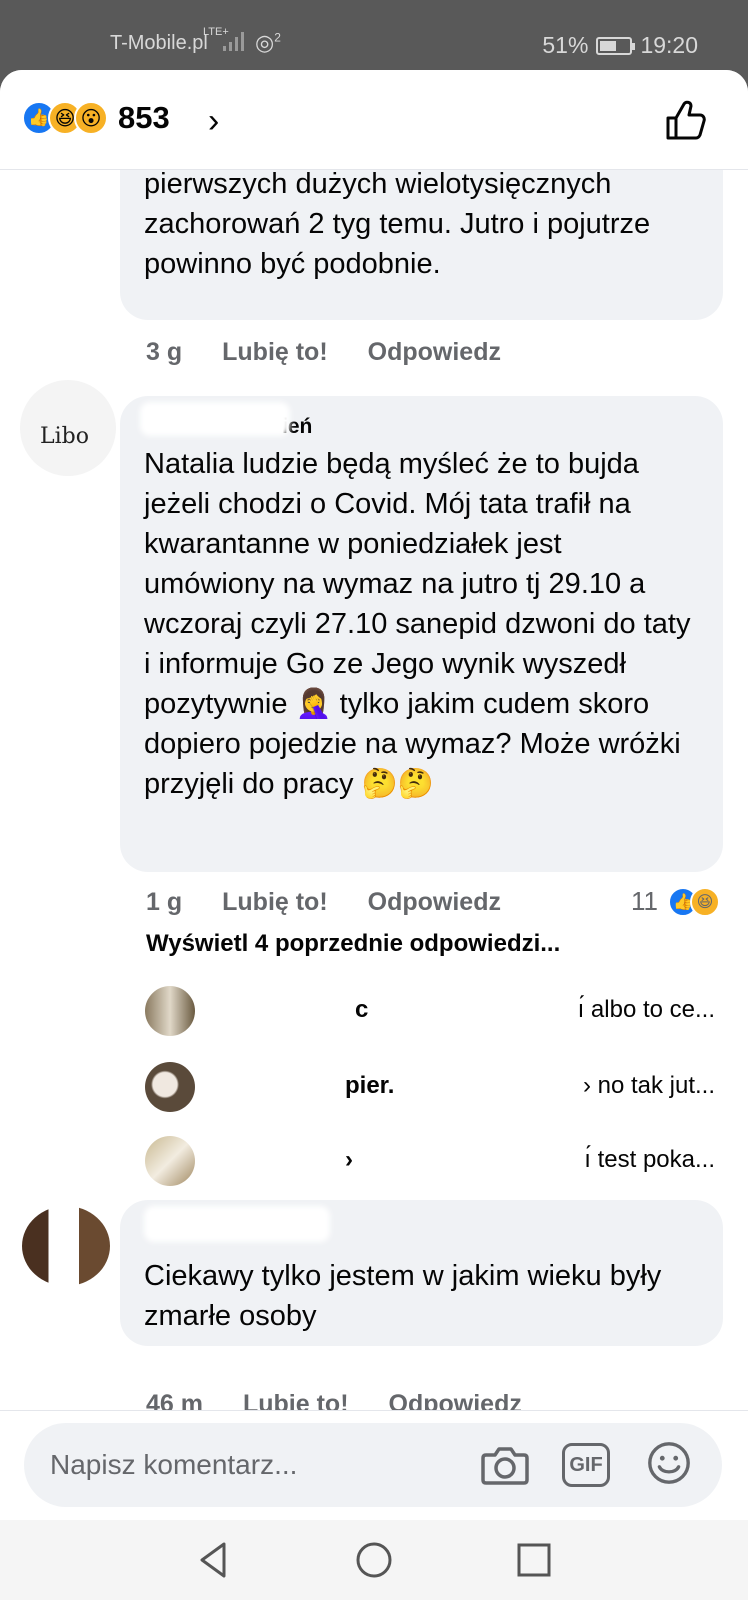 The image size is (748, 1600). I want to click on reaction-count: 11, so click(644, 901).